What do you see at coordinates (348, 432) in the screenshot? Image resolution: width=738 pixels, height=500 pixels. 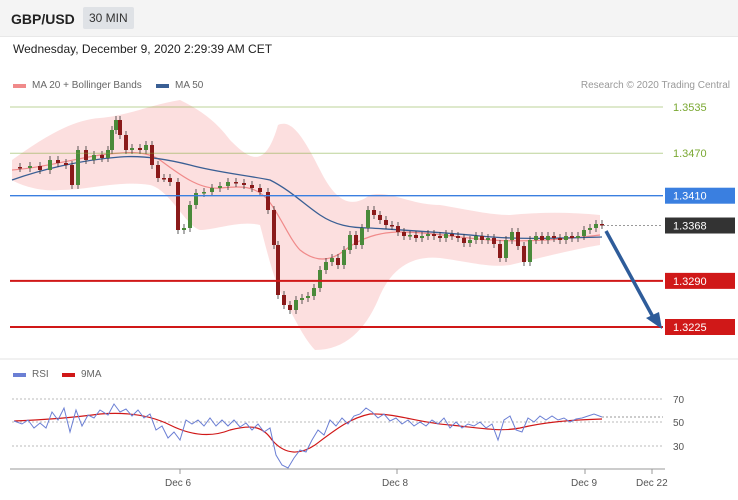 I see `rsi-panel: 70 50 30` at bounding box center [348, 432].